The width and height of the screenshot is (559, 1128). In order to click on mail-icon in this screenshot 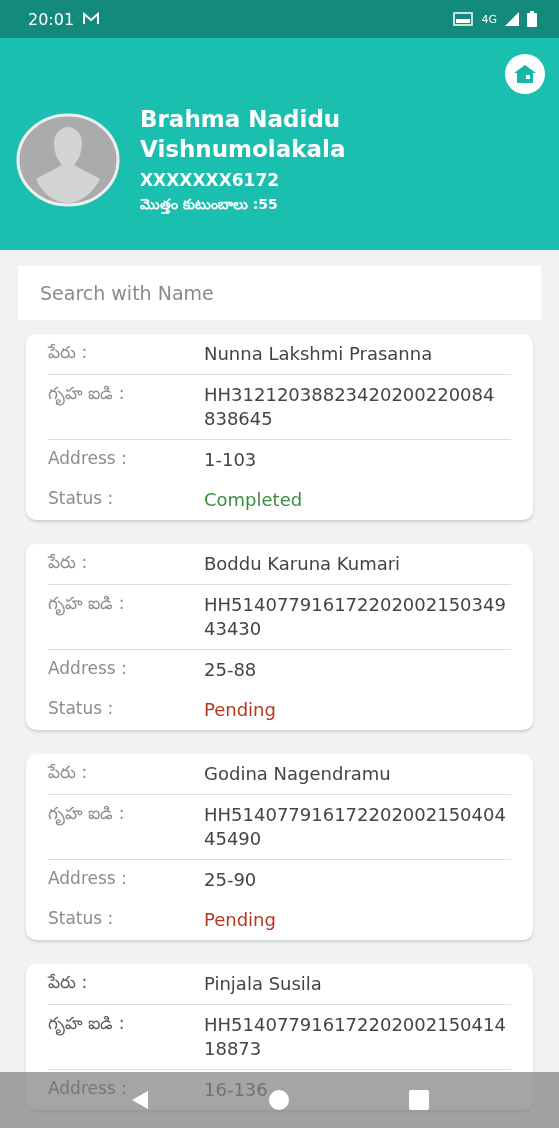, I will do `click(91, 19)`.